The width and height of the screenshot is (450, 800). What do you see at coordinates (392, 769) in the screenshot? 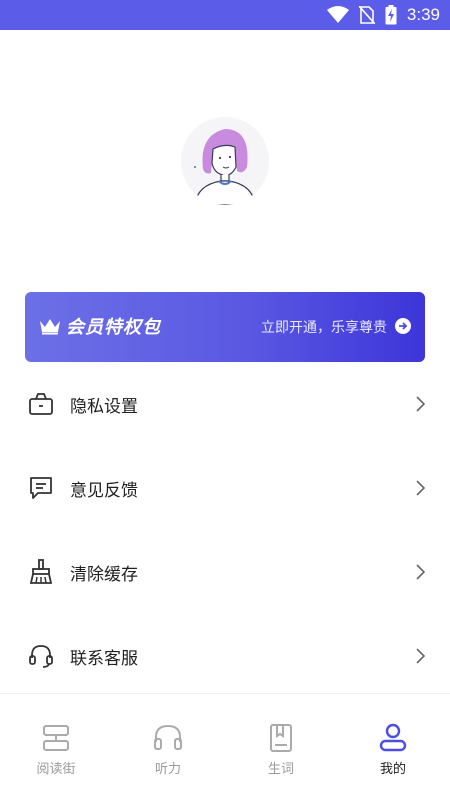
I see `tab-label: 我的` at bounding box center [392, 769].